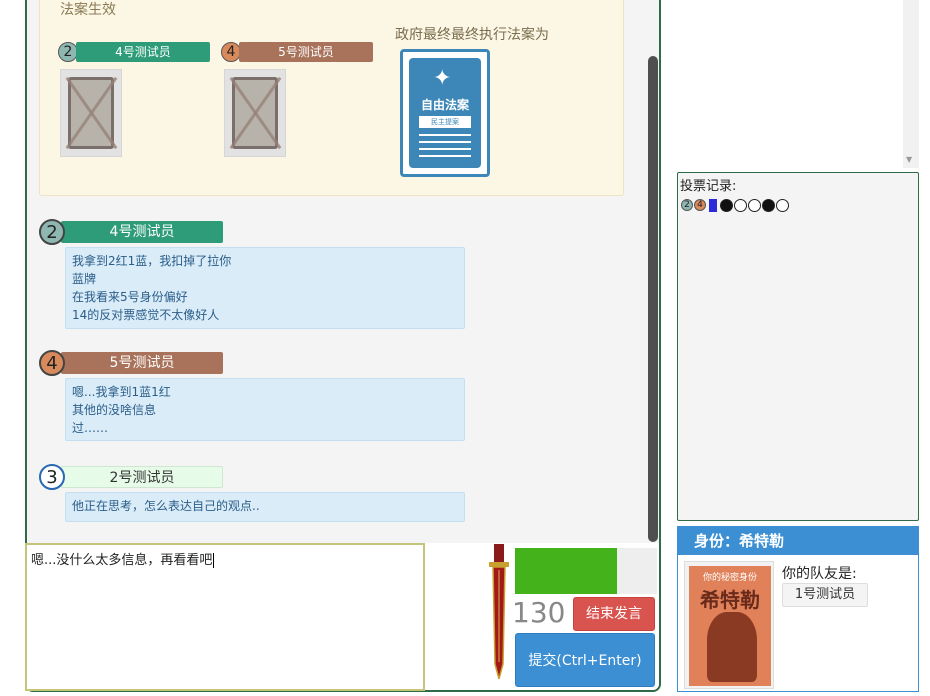  Describe the element at coordinates (231, 52) in the screenshot. I see `chancellor-number-badge: 4` at that location.